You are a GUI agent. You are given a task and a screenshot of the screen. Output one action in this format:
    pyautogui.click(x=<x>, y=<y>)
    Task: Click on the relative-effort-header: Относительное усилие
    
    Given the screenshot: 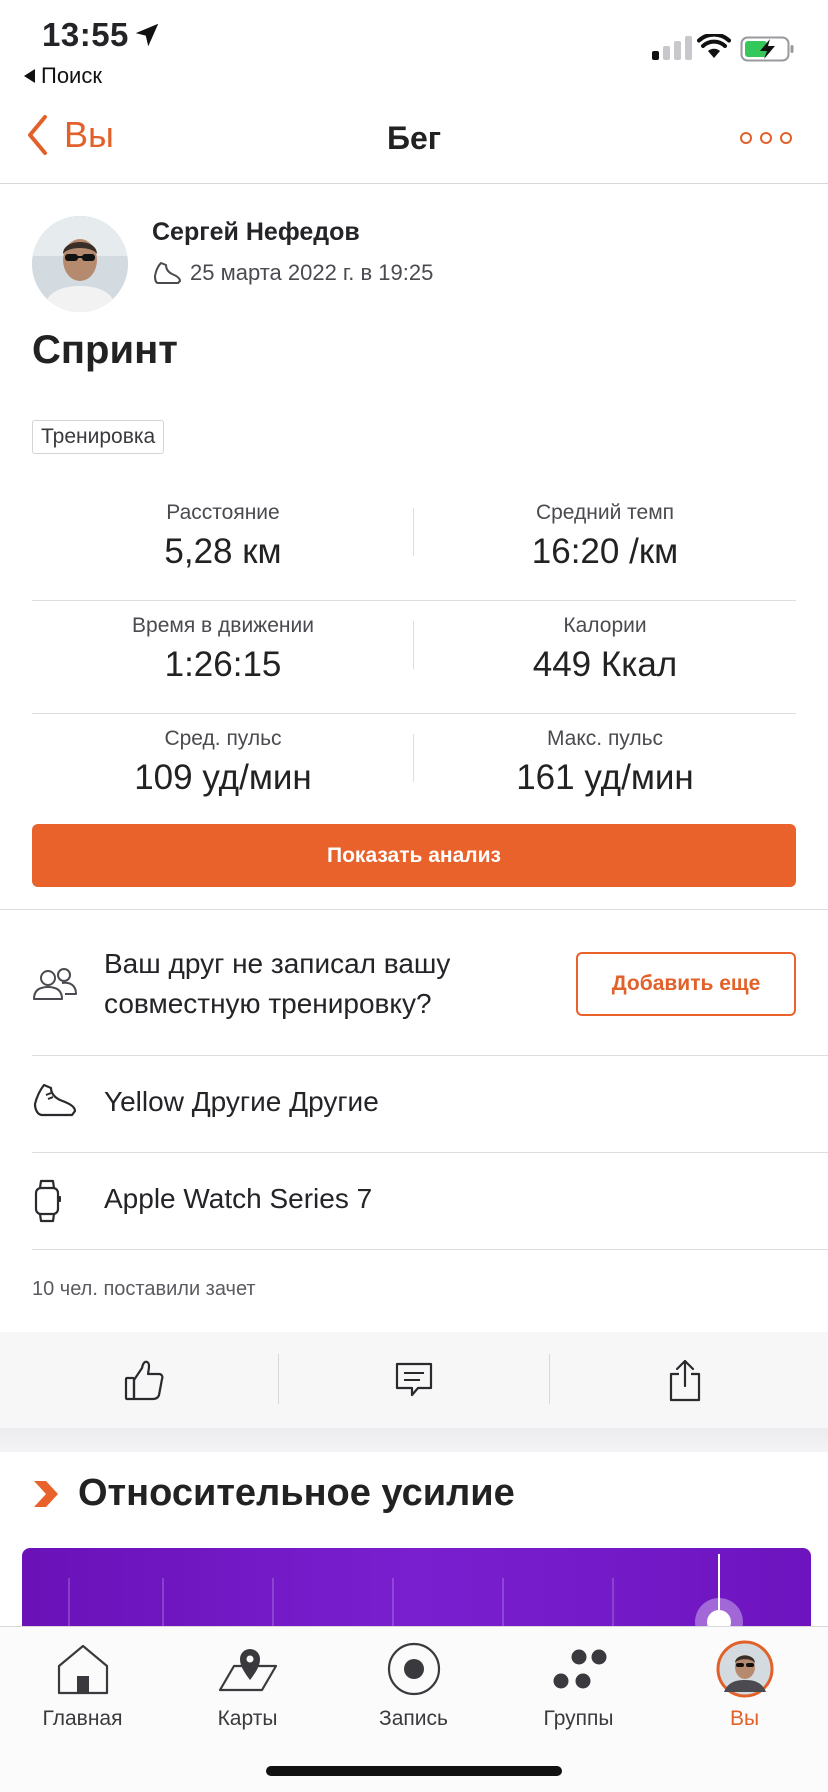 What is the action you would take?
    pyautogui.click(x=273, y=1493)
    